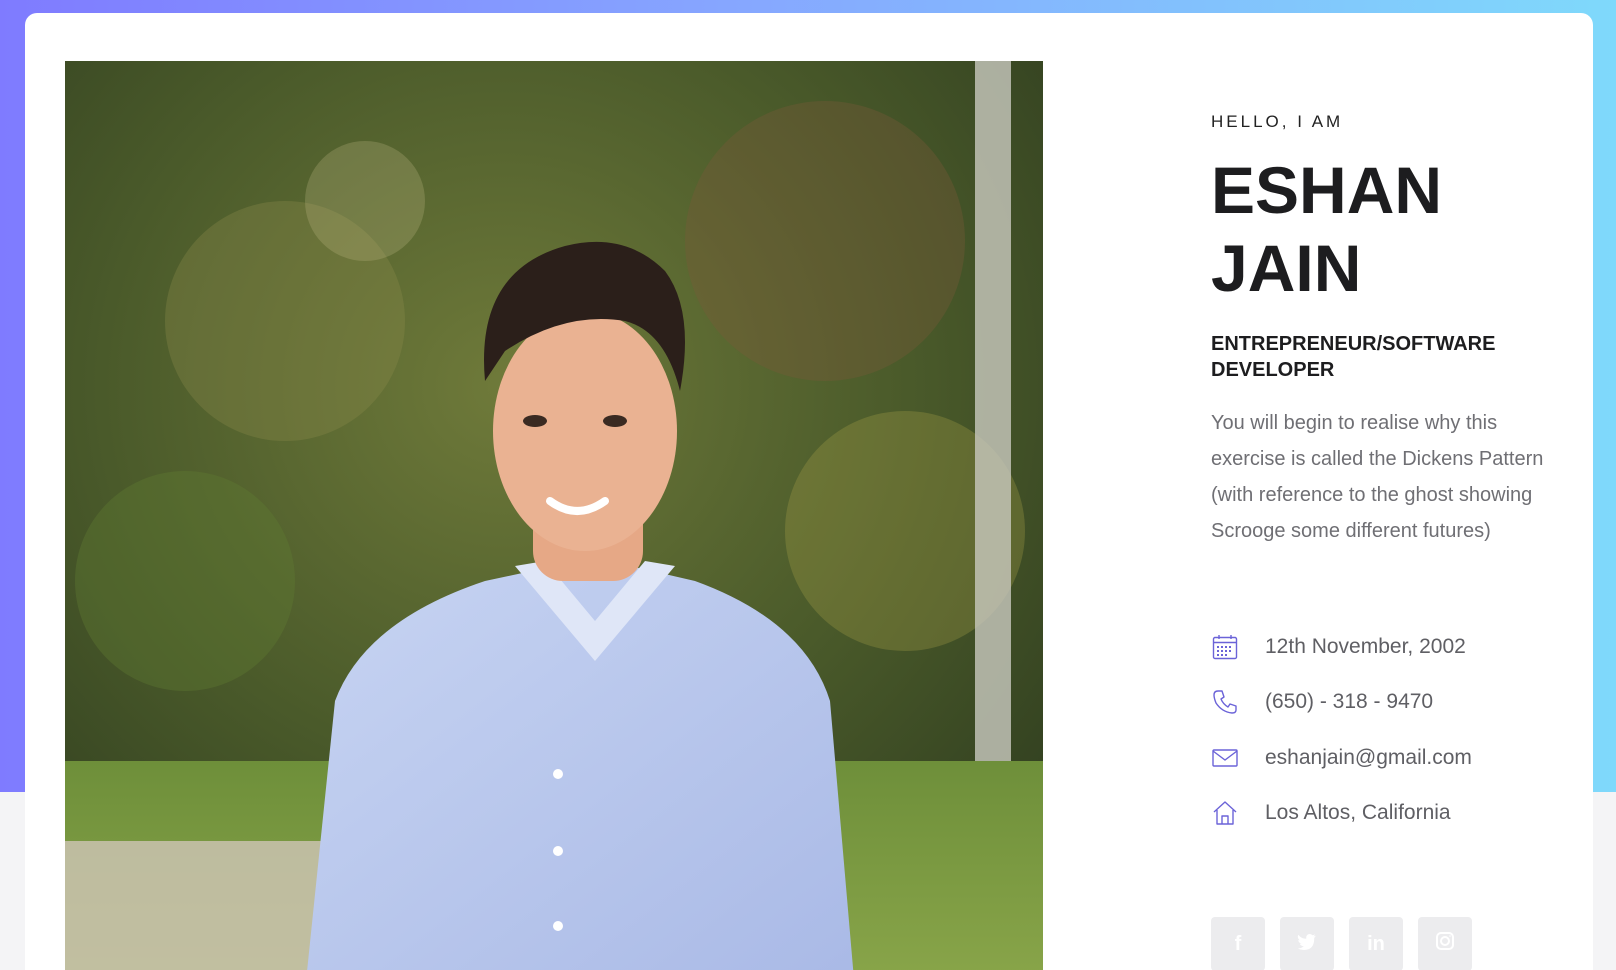 The width and height of the screenshot is (1616, 970). Describe the element at coordinates (1368, 757) in the screenshot. I see `detail-email-text: eshanjain@gmail.com` at that location.